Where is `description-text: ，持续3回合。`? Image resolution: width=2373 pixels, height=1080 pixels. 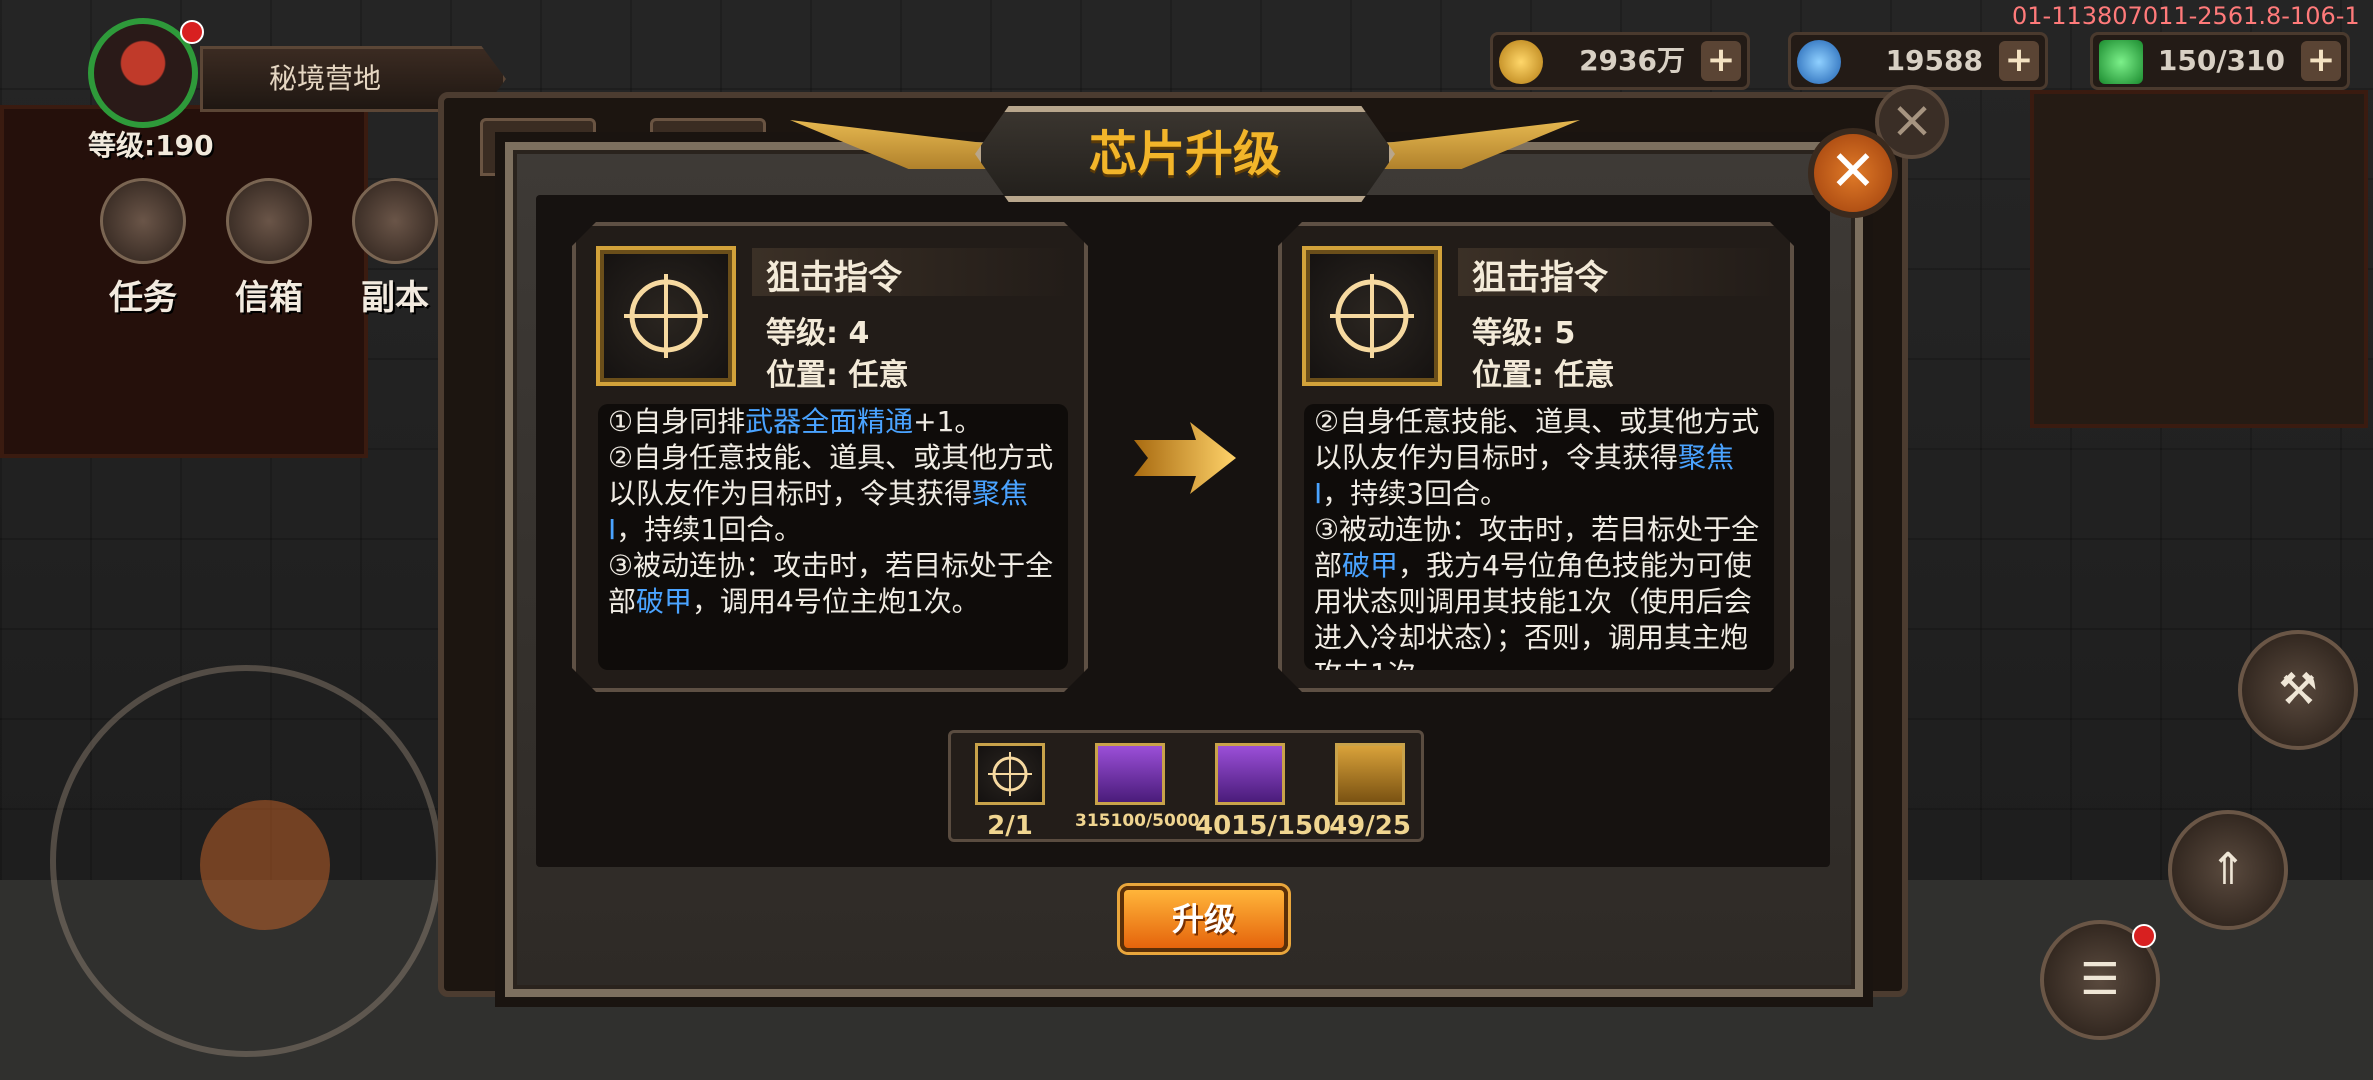
description-text: ，持续3回合。 is located at coordinates (1415, 493).